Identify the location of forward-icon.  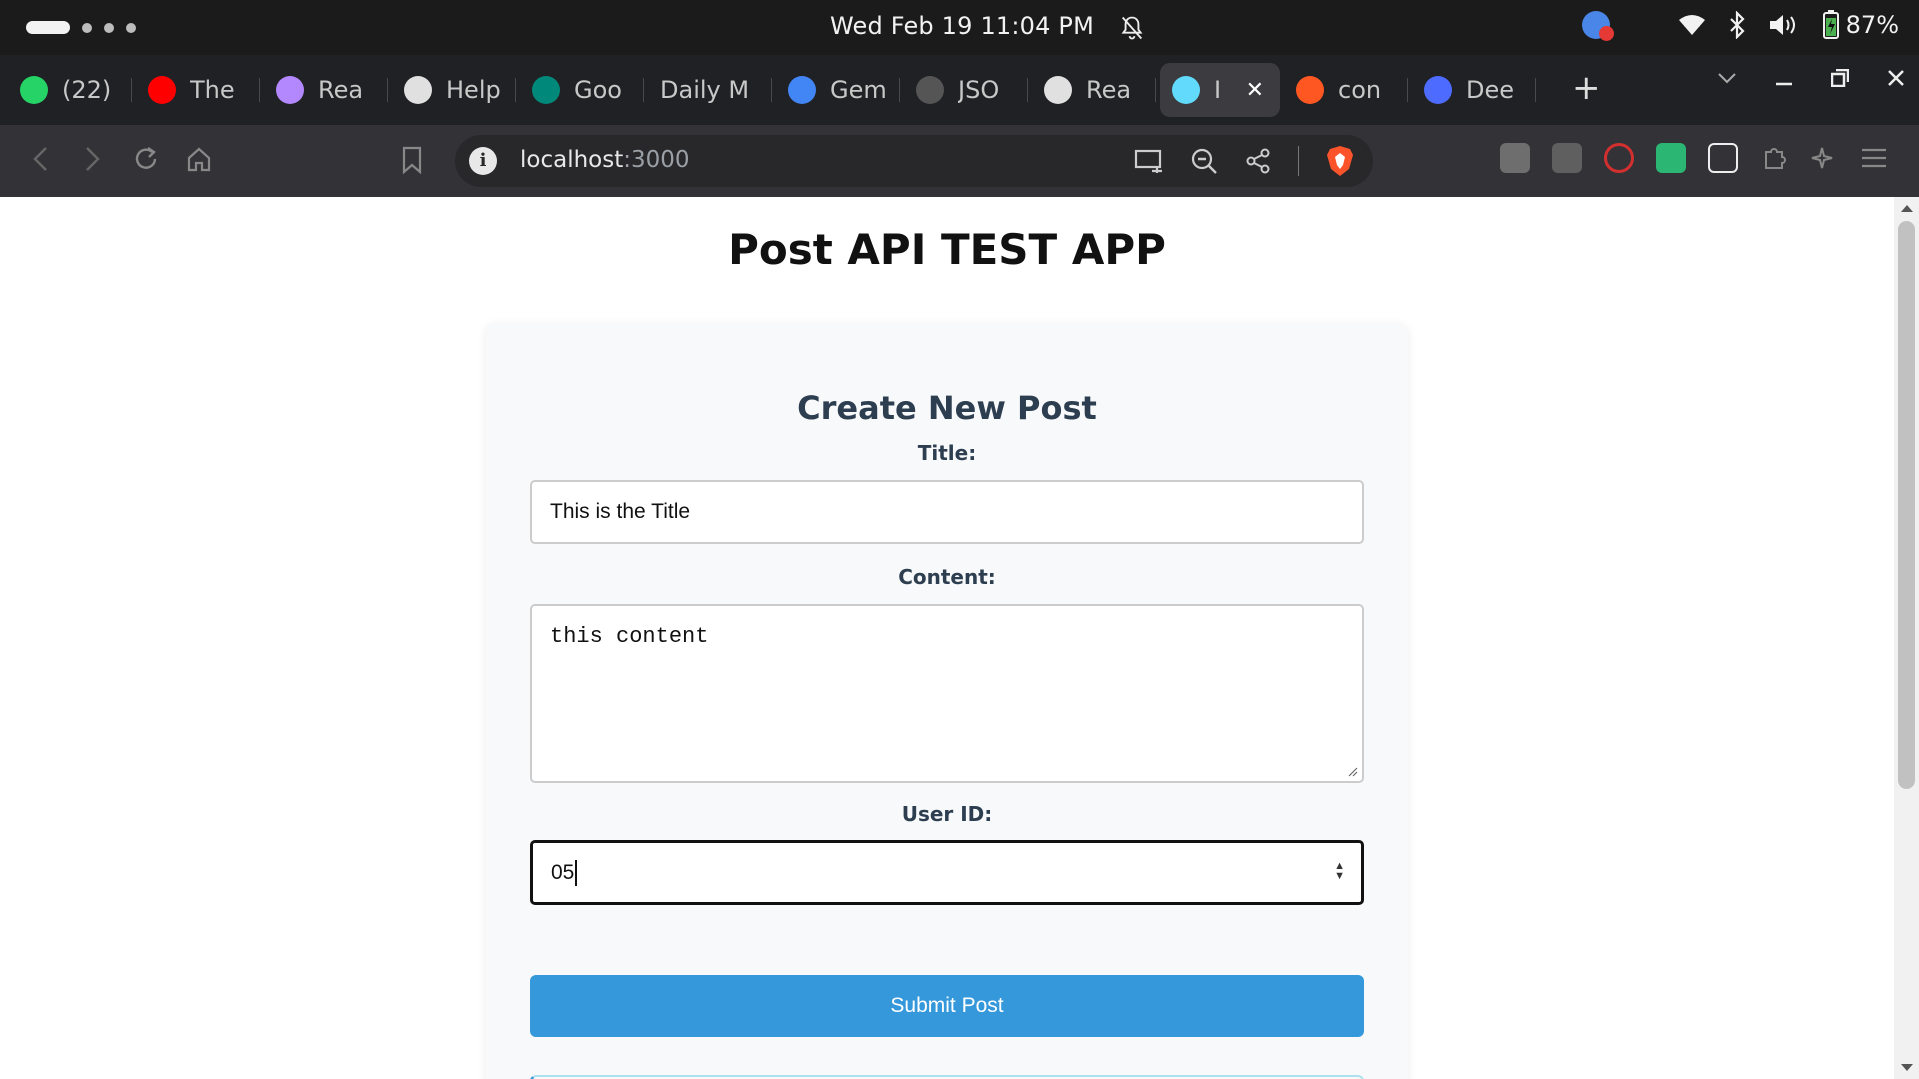
(93, 159).